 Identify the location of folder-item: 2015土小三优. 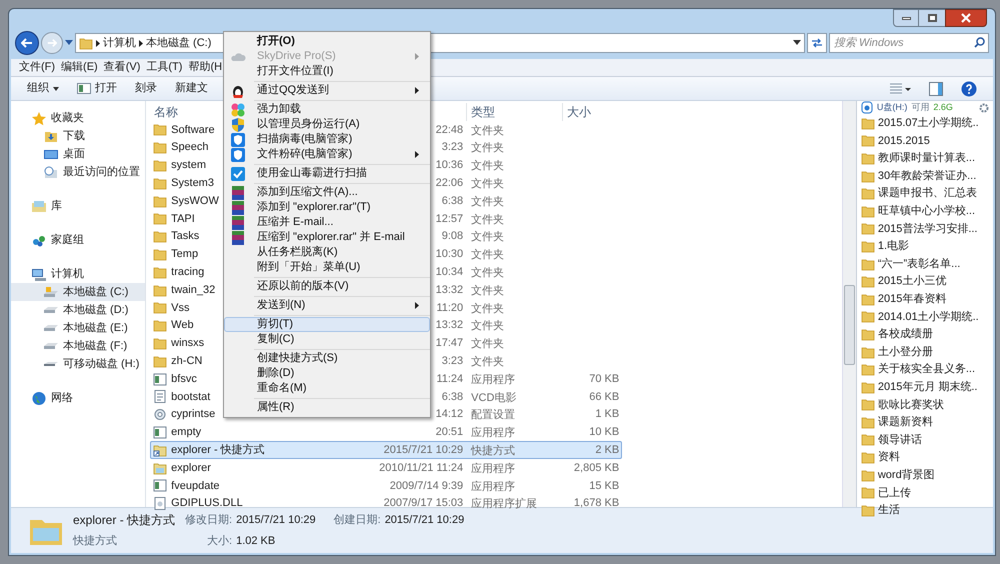
(926, 281).